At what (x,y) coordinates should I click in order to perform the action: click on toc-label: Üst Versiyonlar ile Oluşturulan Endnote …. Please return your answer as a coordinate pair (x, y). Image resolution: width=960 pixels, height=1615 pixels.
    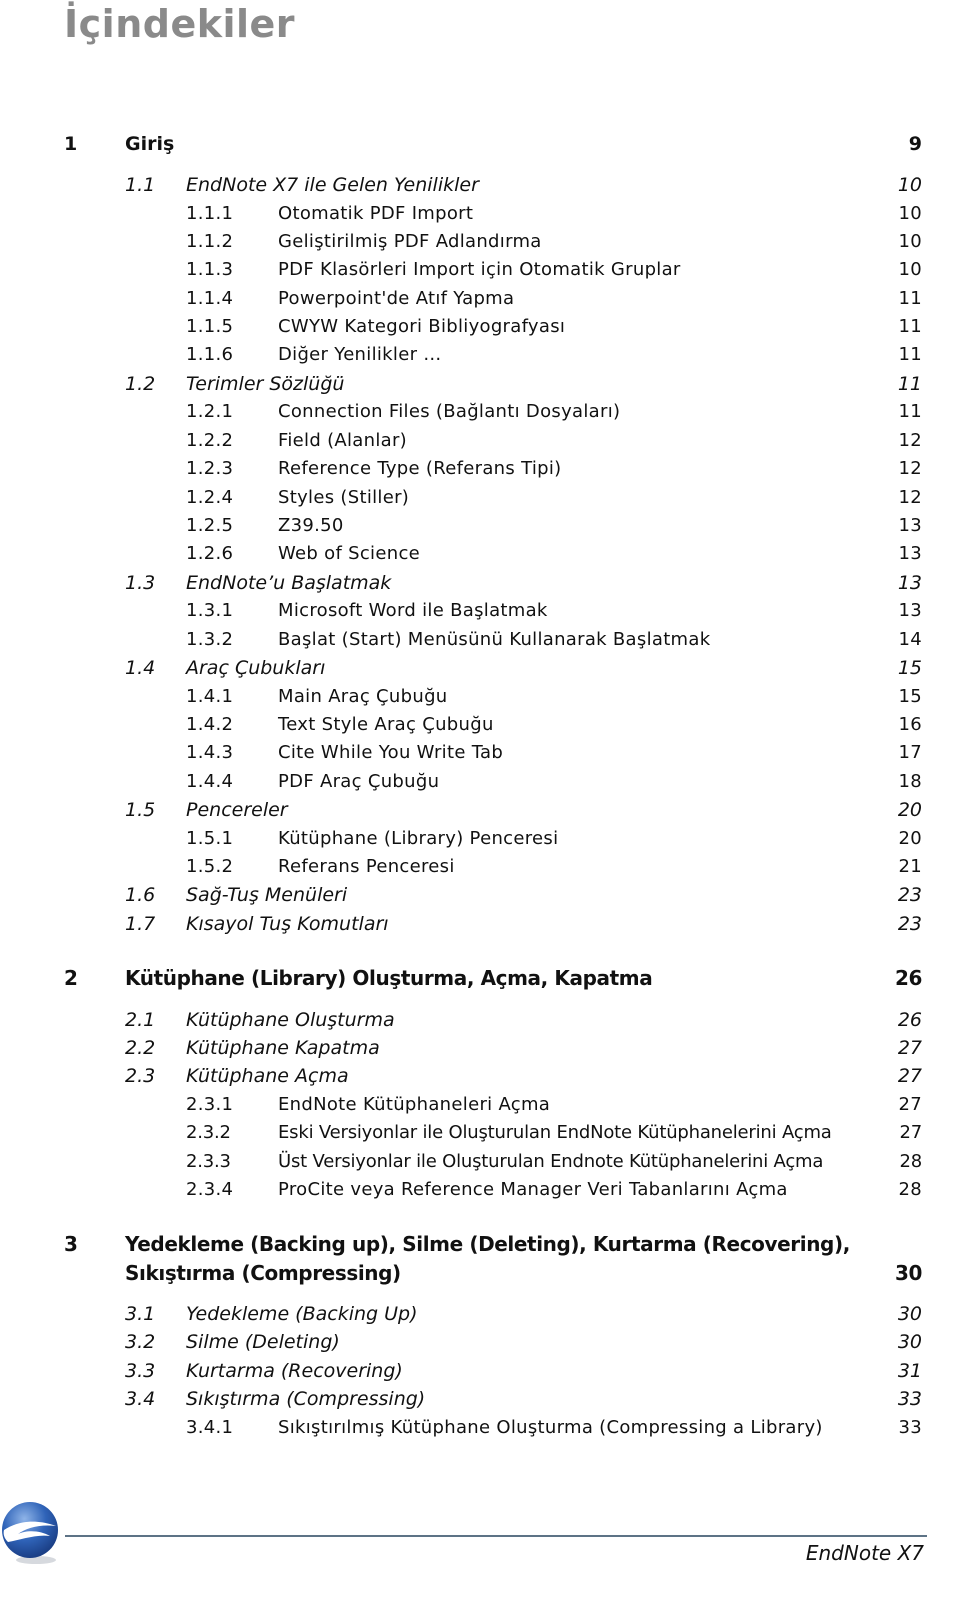
    Looking at the image, I should click on (551, 1161).